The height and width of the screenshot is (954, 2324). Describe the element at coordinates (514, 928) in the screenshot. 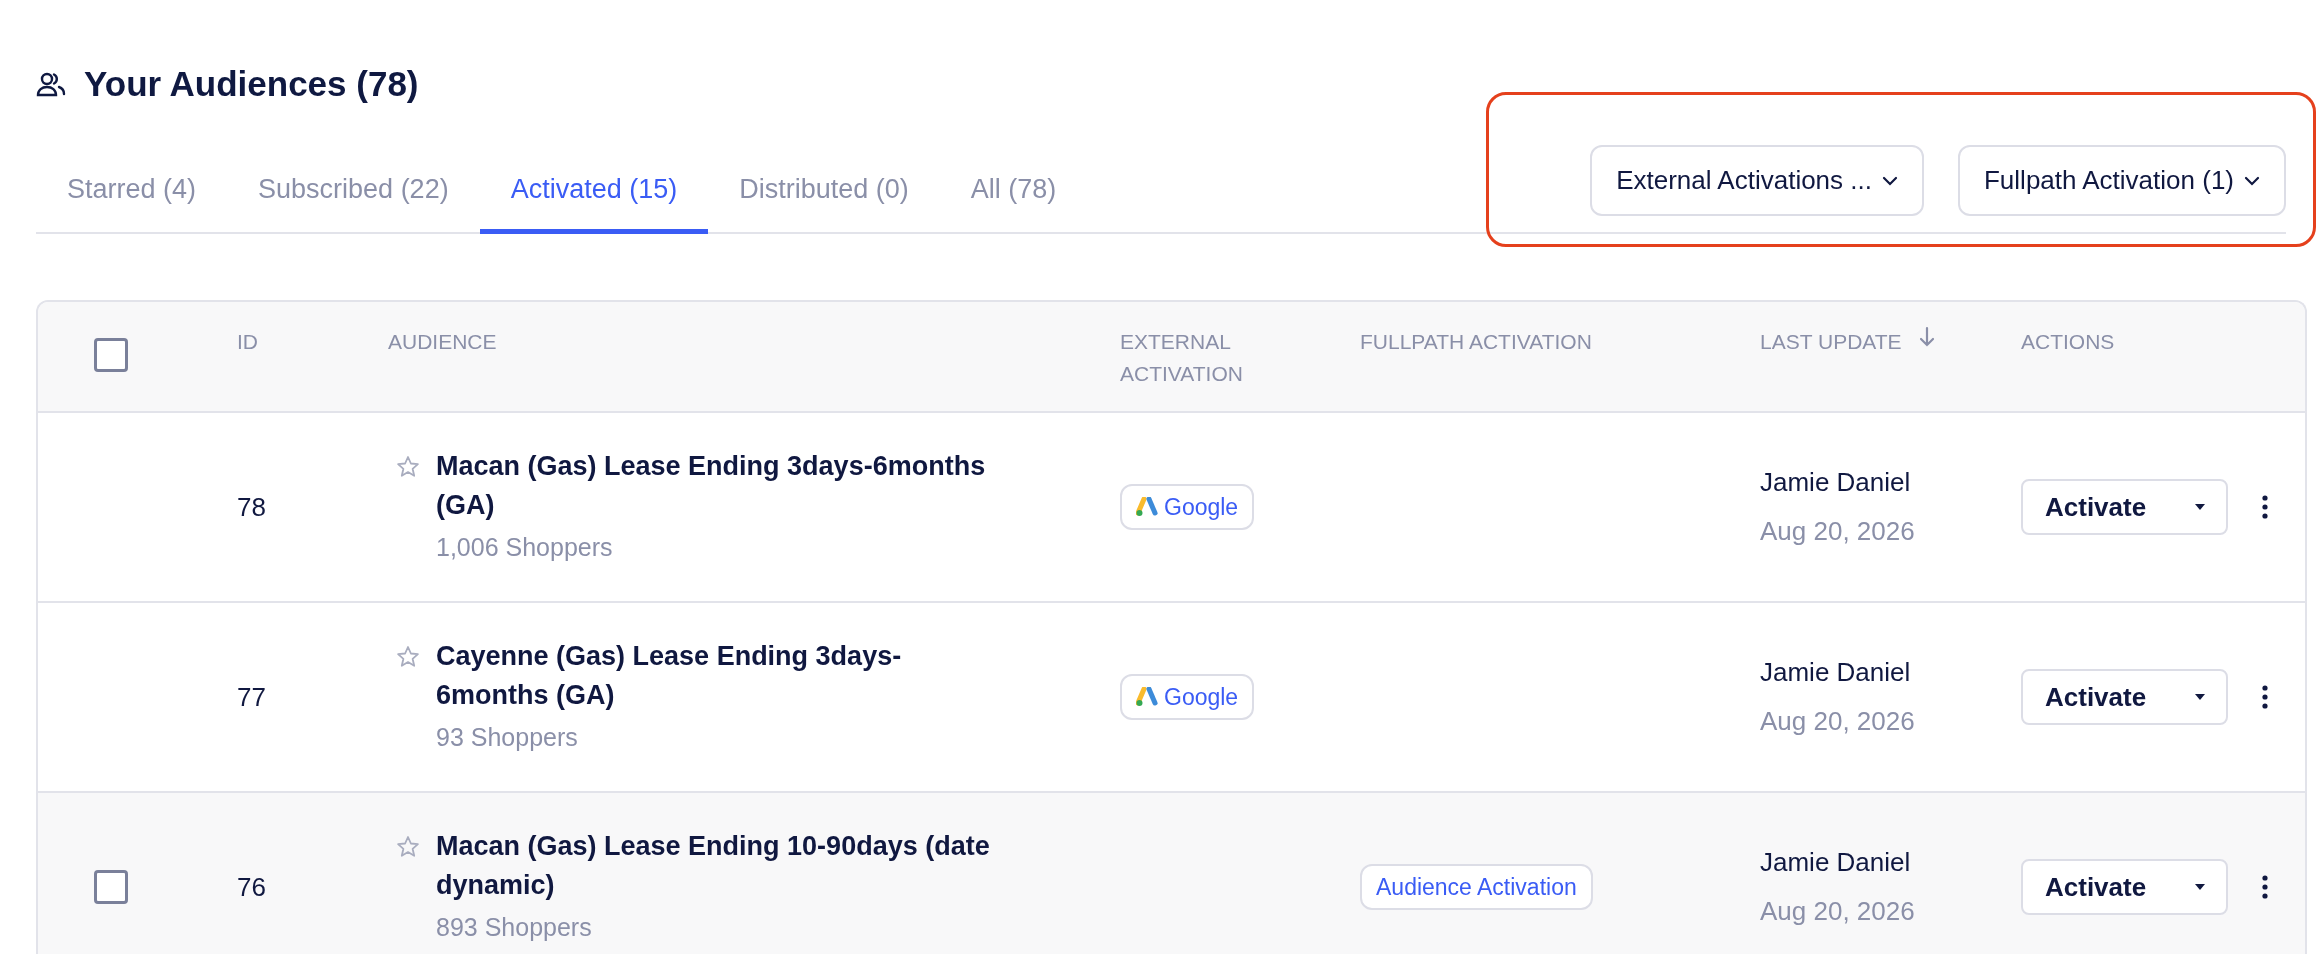

I see `shopper-count: 893 Shoppers` at that location.